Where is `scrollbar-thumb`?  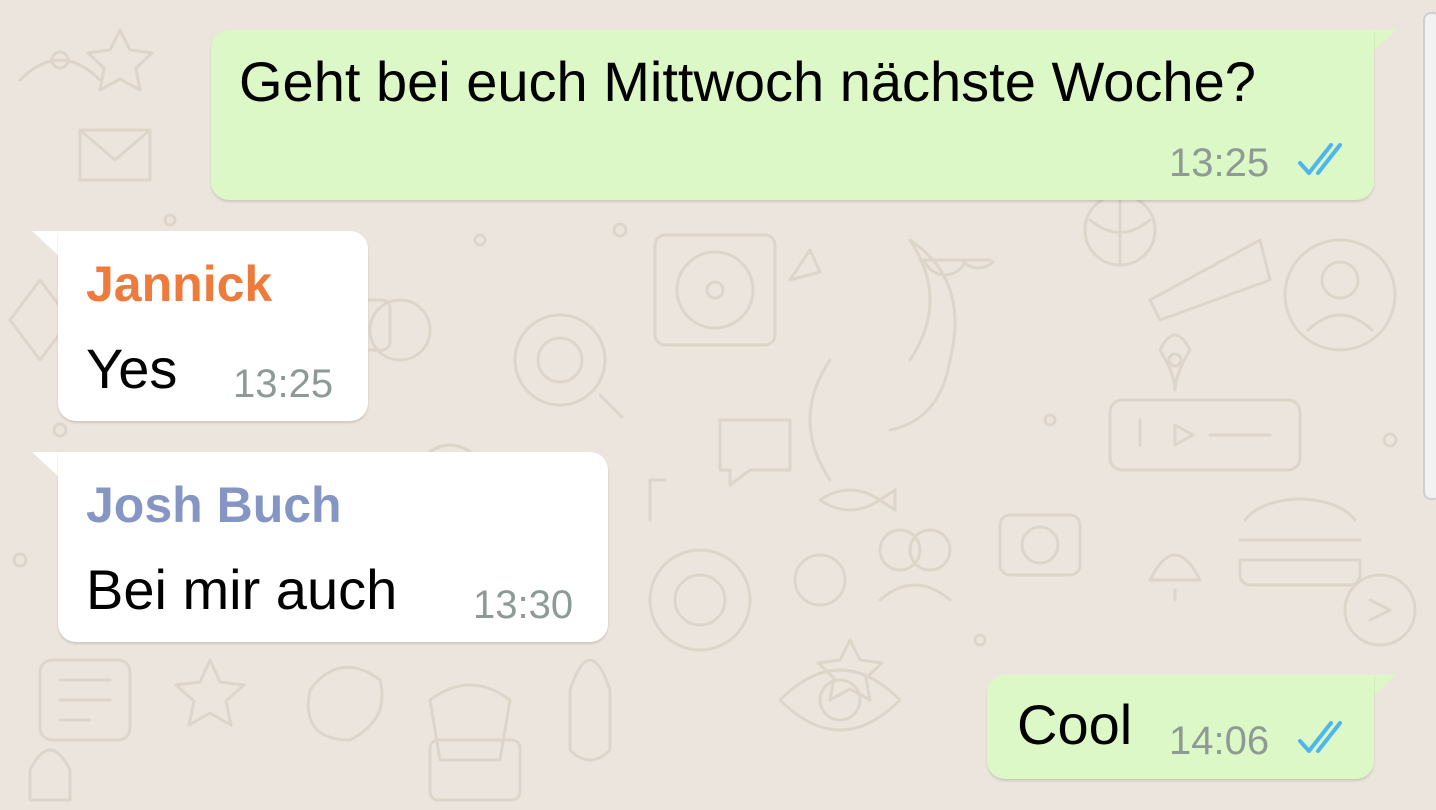 scrollbar-thumb is located at coordinates (1429, 256).